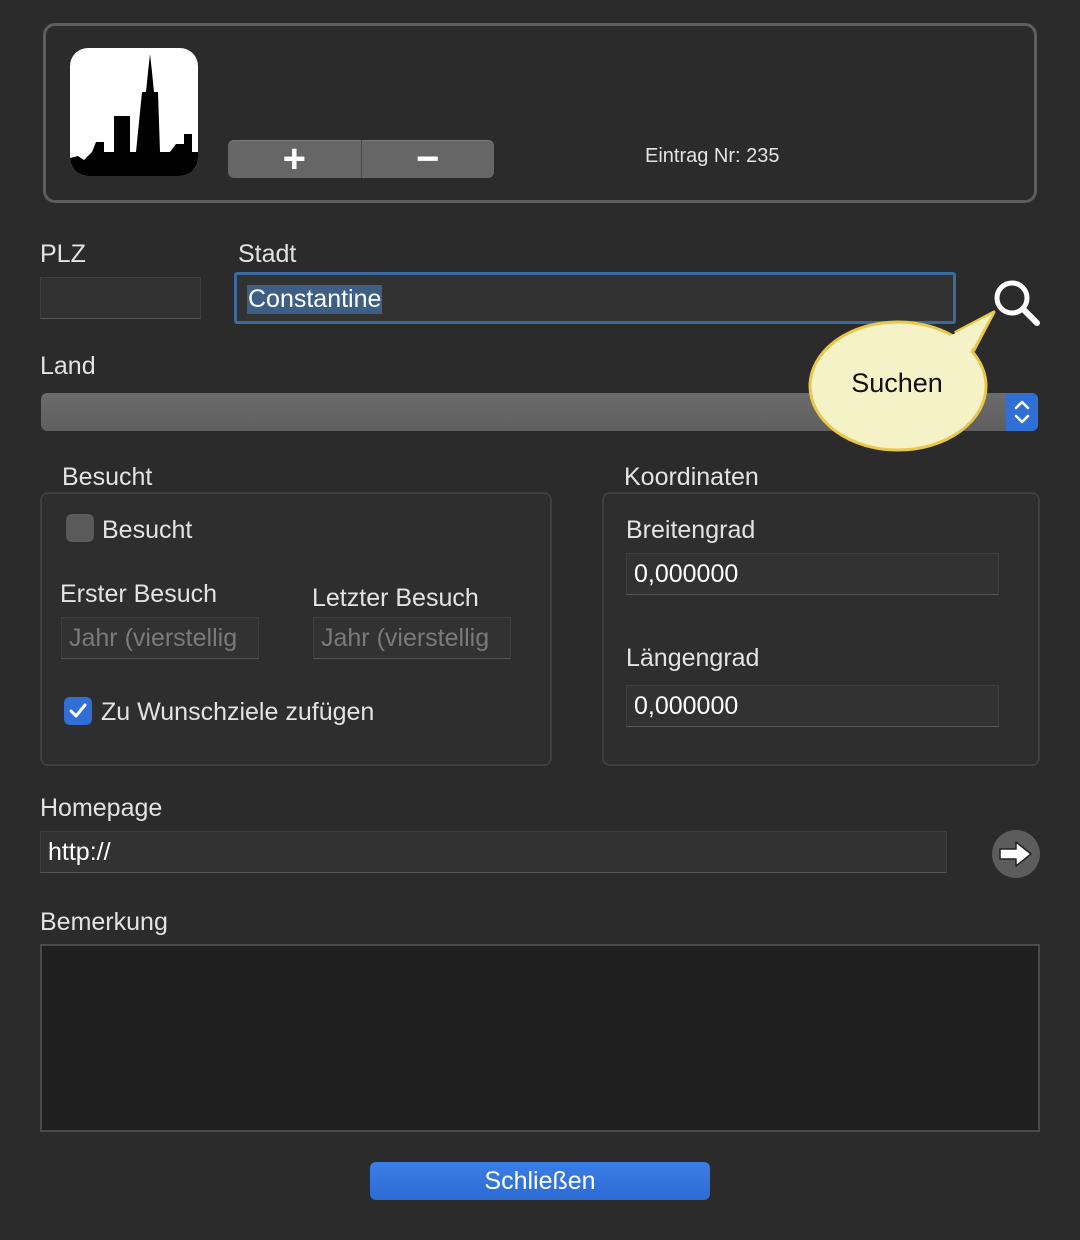  I want to click on visited-group-title: Besucht, so click(107, 477).